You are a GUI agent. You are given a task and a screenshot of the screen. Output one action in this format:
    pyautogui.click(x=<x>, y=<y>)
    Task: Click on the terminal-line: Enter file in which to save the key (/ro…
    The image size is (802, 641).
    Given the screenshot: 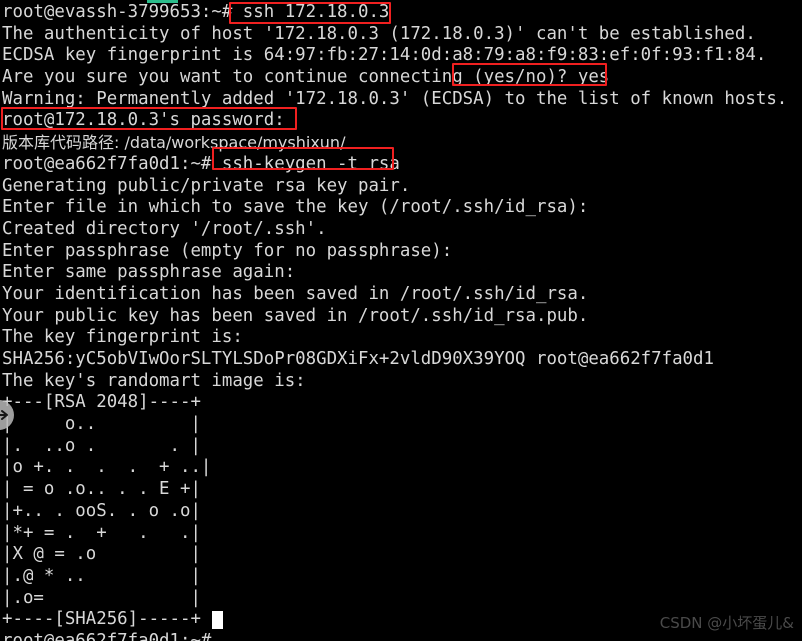 What is the action you would take?
    pyautogui.click(x=295, y=207)
    